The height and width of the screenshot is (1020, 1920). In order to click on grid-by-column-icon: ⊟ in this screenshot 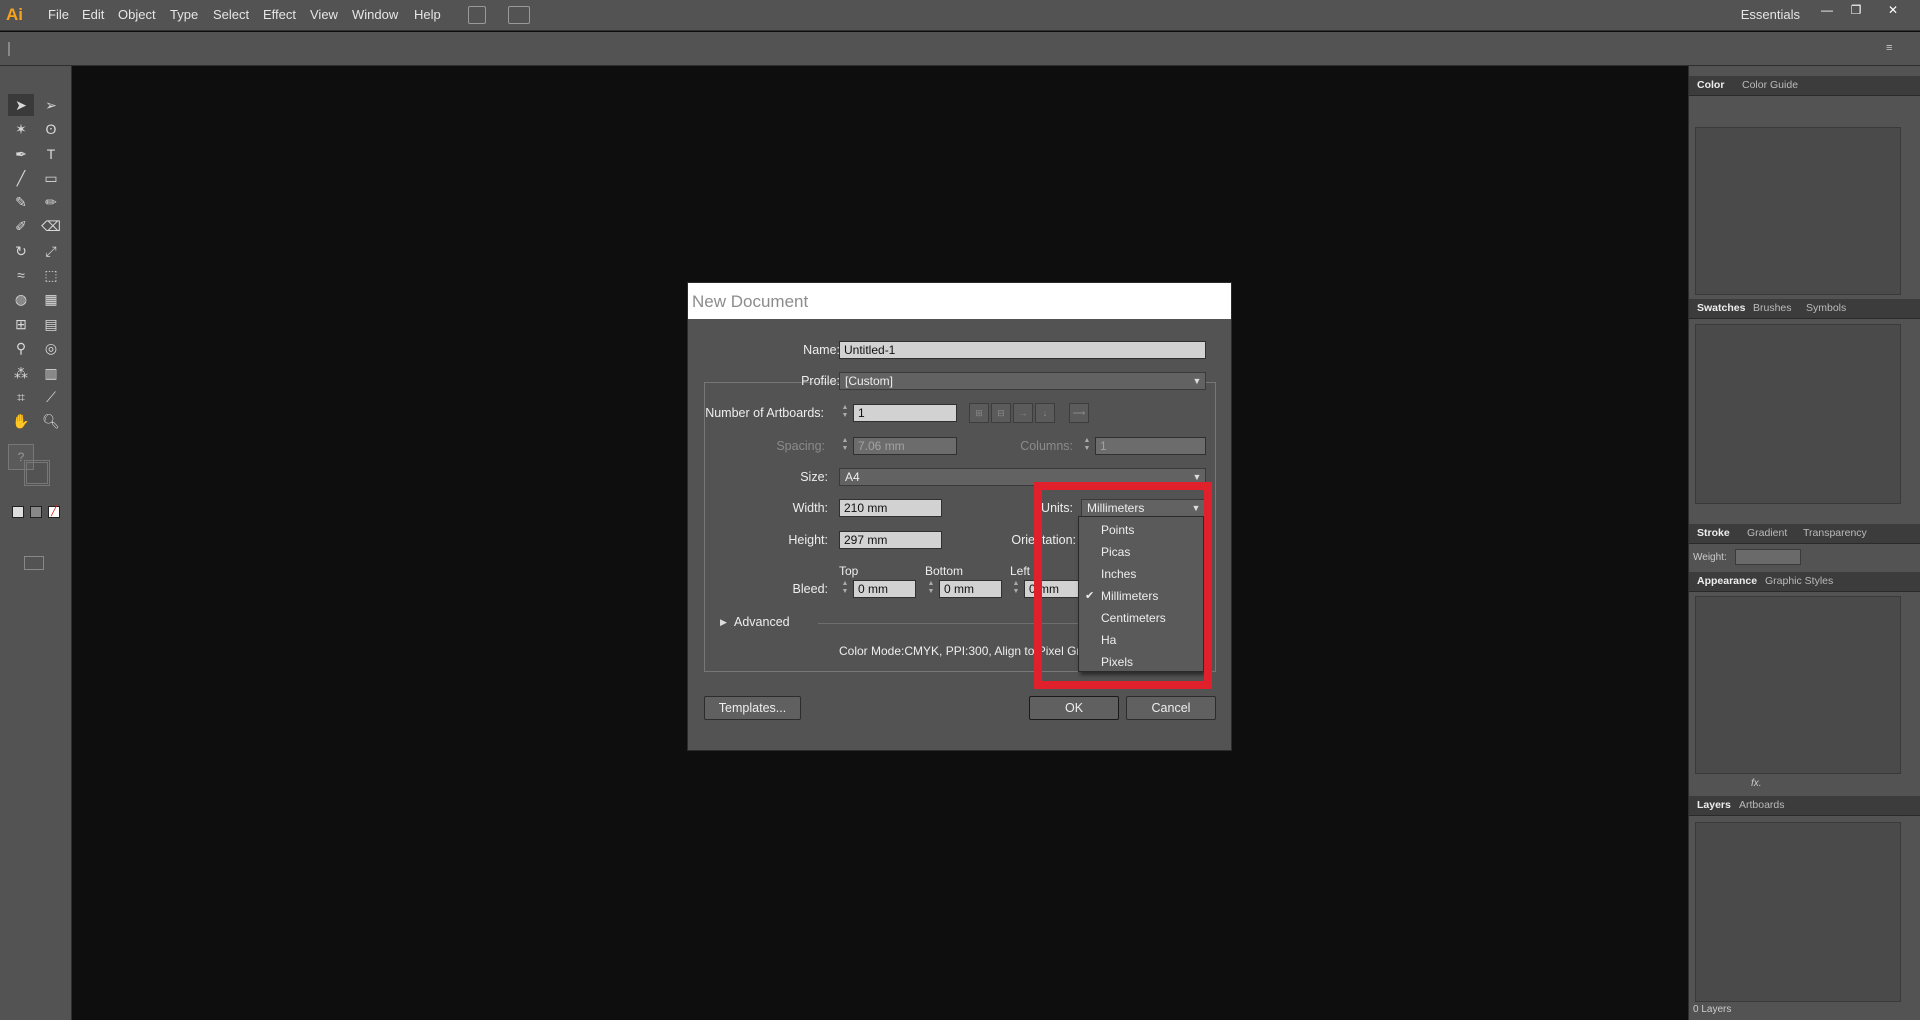, I will do `click(1001, 413)`.